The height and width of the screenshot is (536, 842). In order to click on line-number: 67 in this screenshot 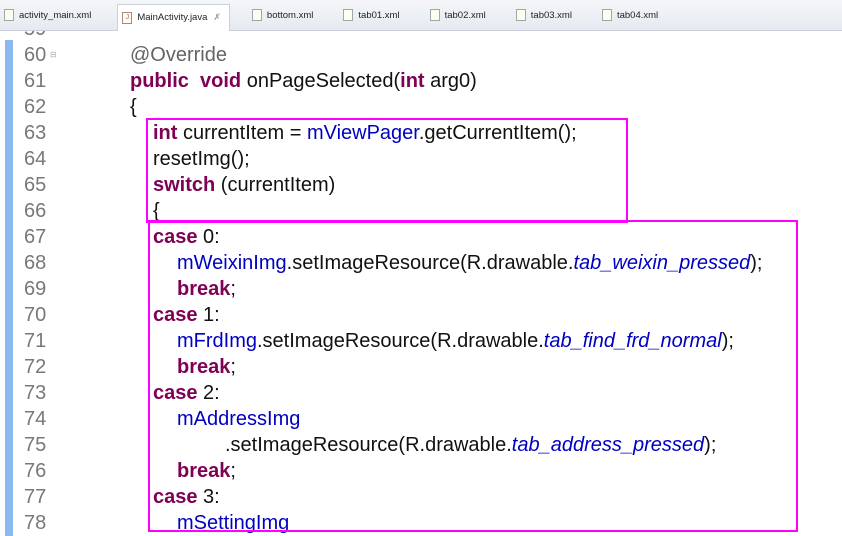, I will do `click(35, 237)`.